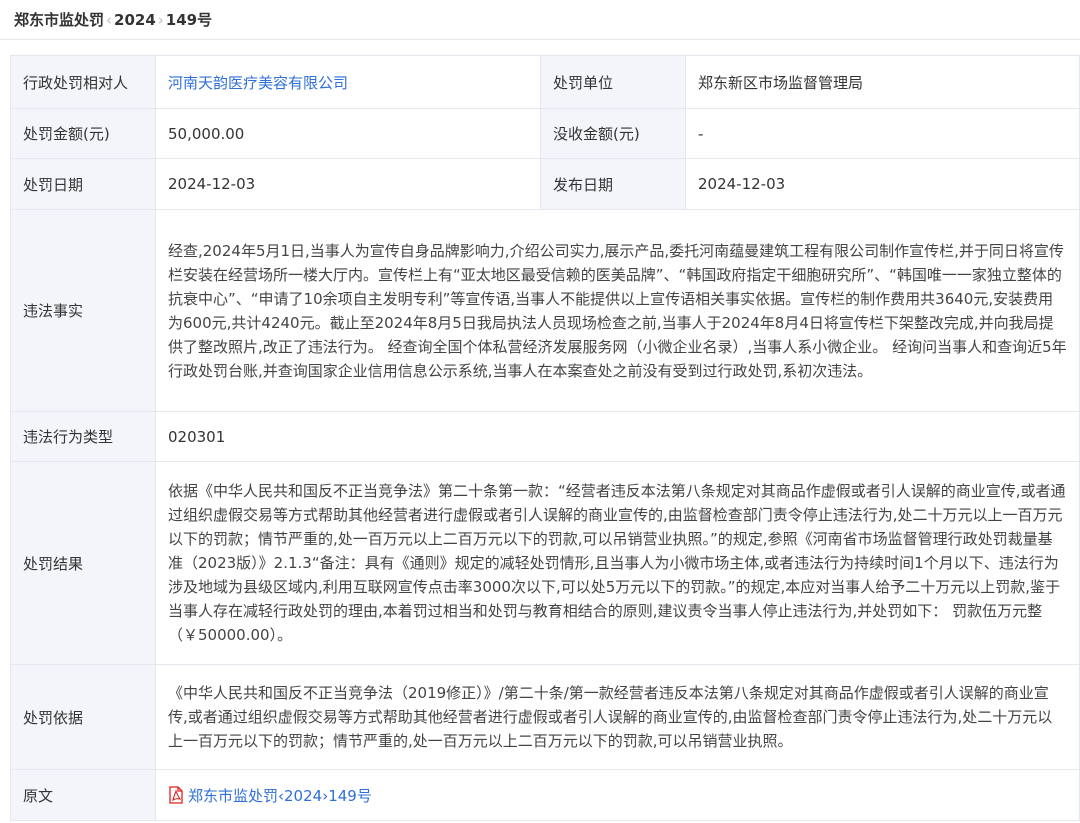  Describe the element at coordinates (303, 795) in the screenshot. I see `original-link-year: 2024` at that location.